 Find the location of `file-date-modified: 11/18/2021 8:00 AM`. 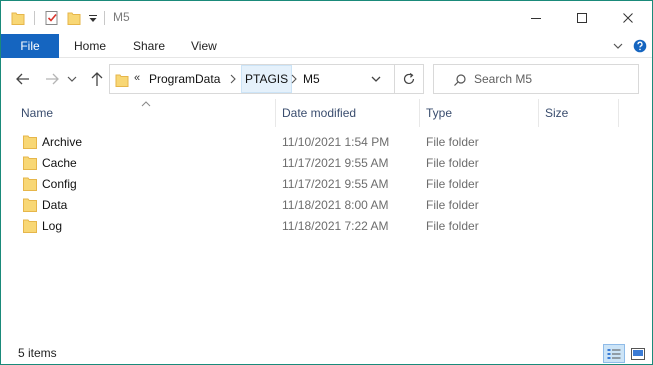

file-date-modified: 11/18/2021 8:00 AM is located at coordinates (335, 204).